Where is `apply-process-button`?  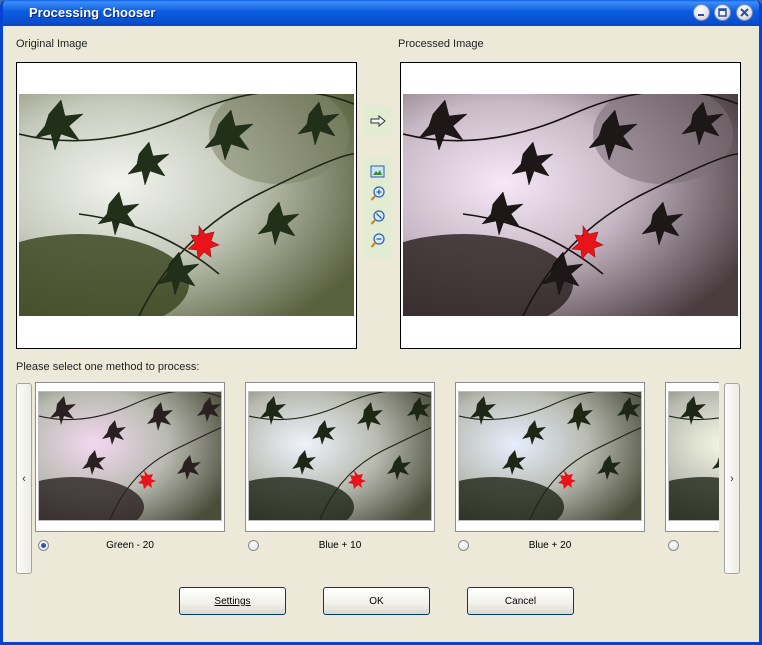
apply-process-button is located at coordinates (377, 121).